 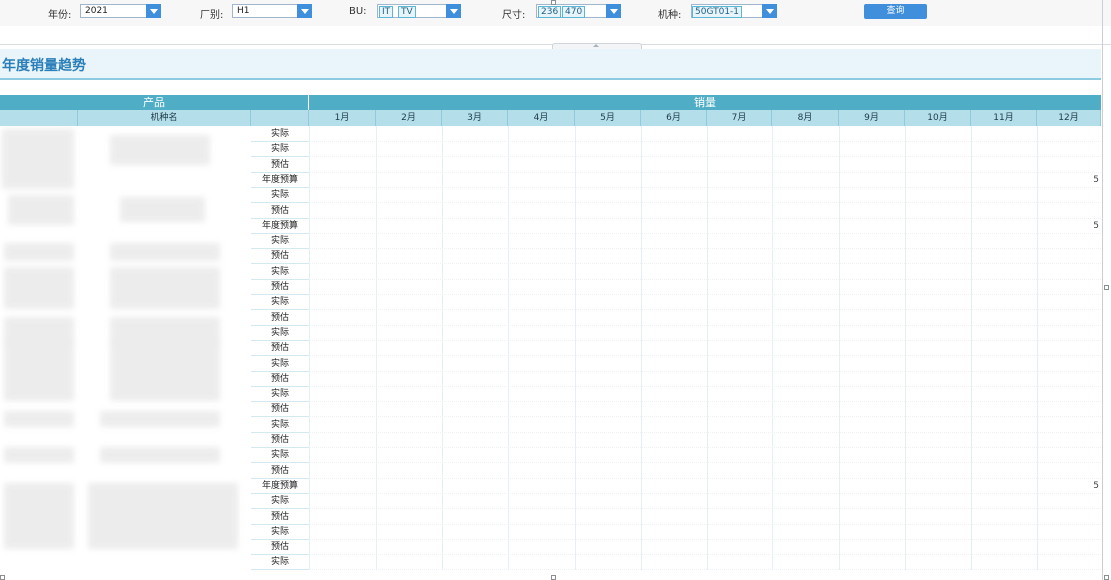 What do you see at coordinates (475, 118) in the screenshot?
I see `month-header-3: 3月` at bounding box center [475, 118].